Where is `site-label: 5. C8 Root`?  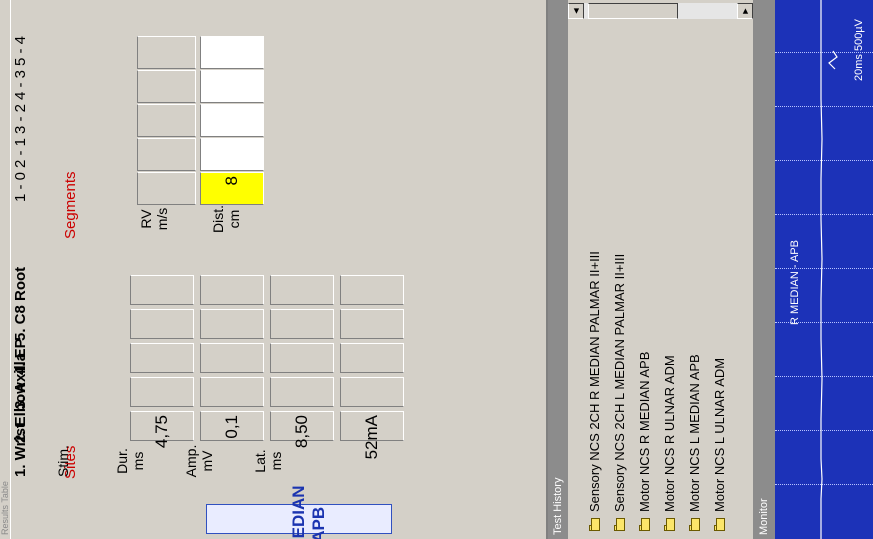 site-label: 5. C8 Root is located at coordinates (20, 303).